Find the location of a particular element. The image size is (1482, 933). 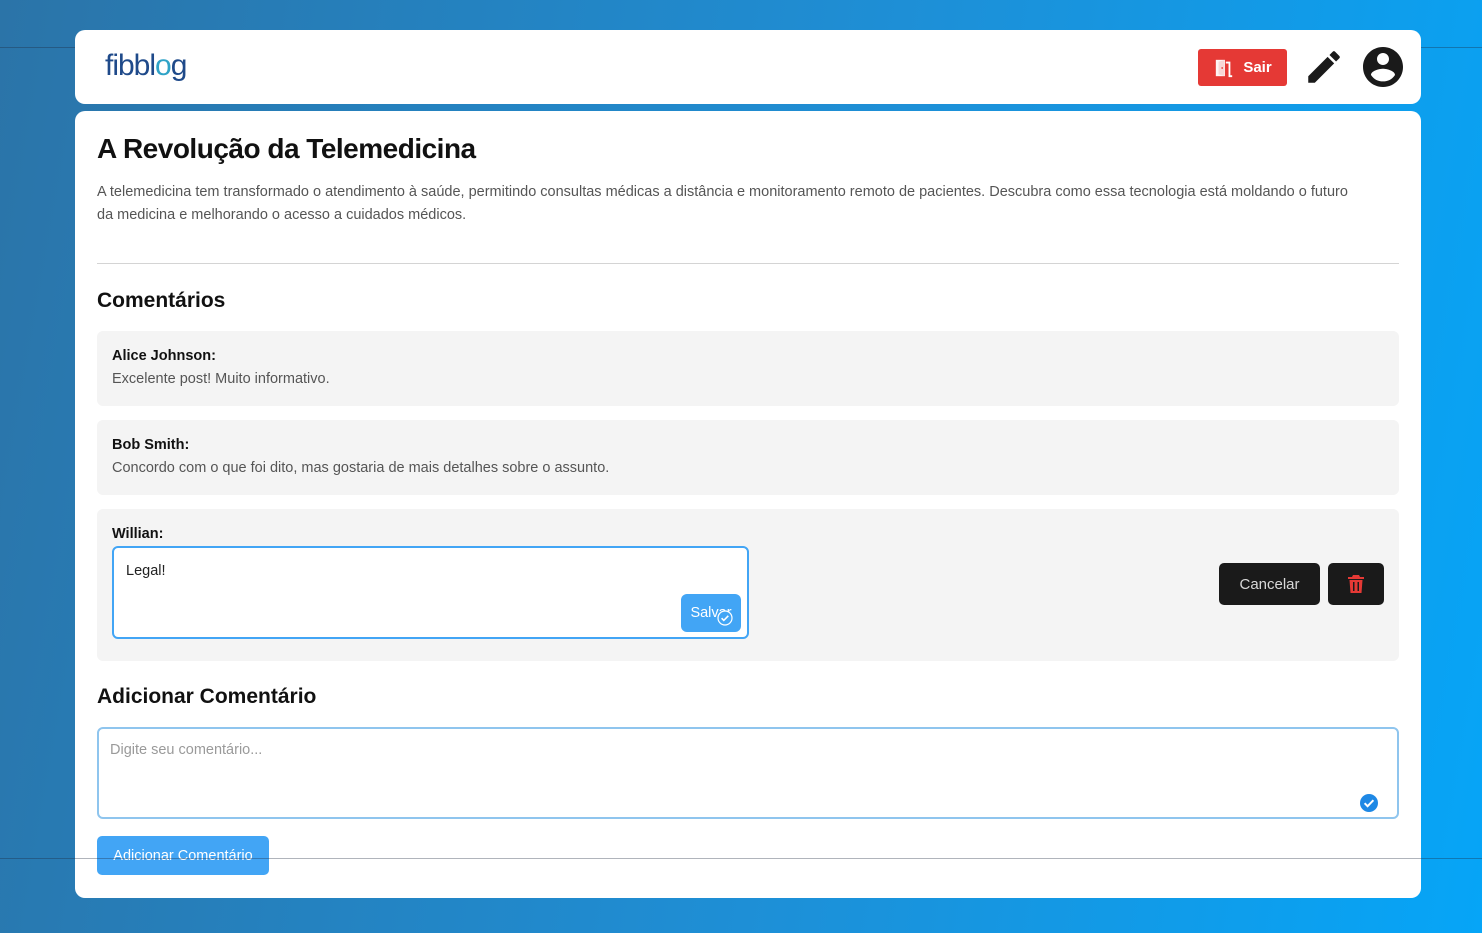

trash-icon is located at coordinates (1356, 584).